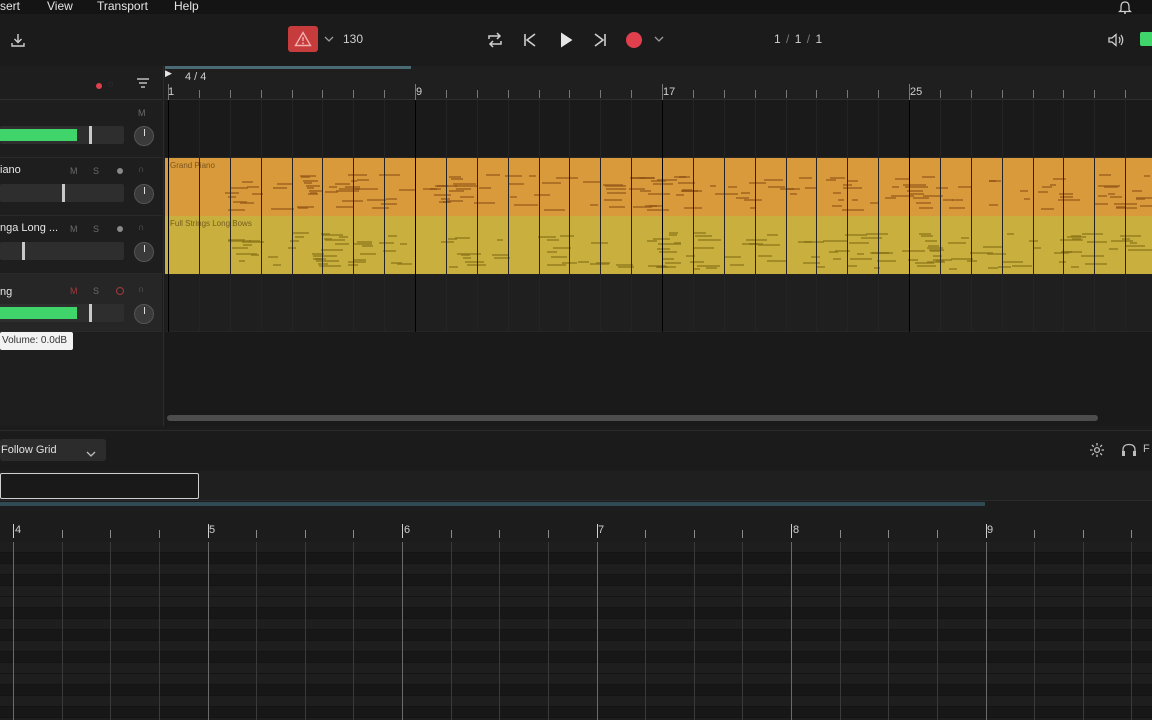 The image size is (1152, 720). I want to click on chevron-down-icon, so click(329, 39).